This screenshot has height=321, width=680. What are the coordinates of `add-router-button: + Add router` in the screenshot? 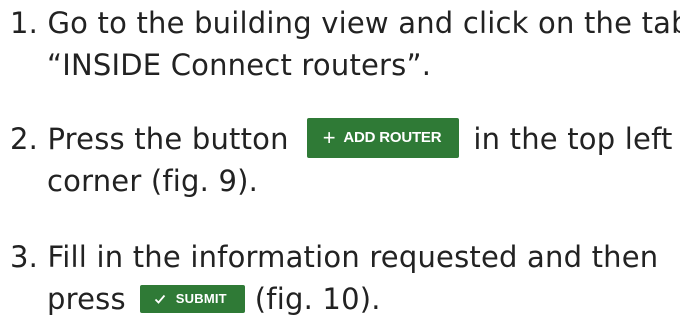 It's located at (383, 138).